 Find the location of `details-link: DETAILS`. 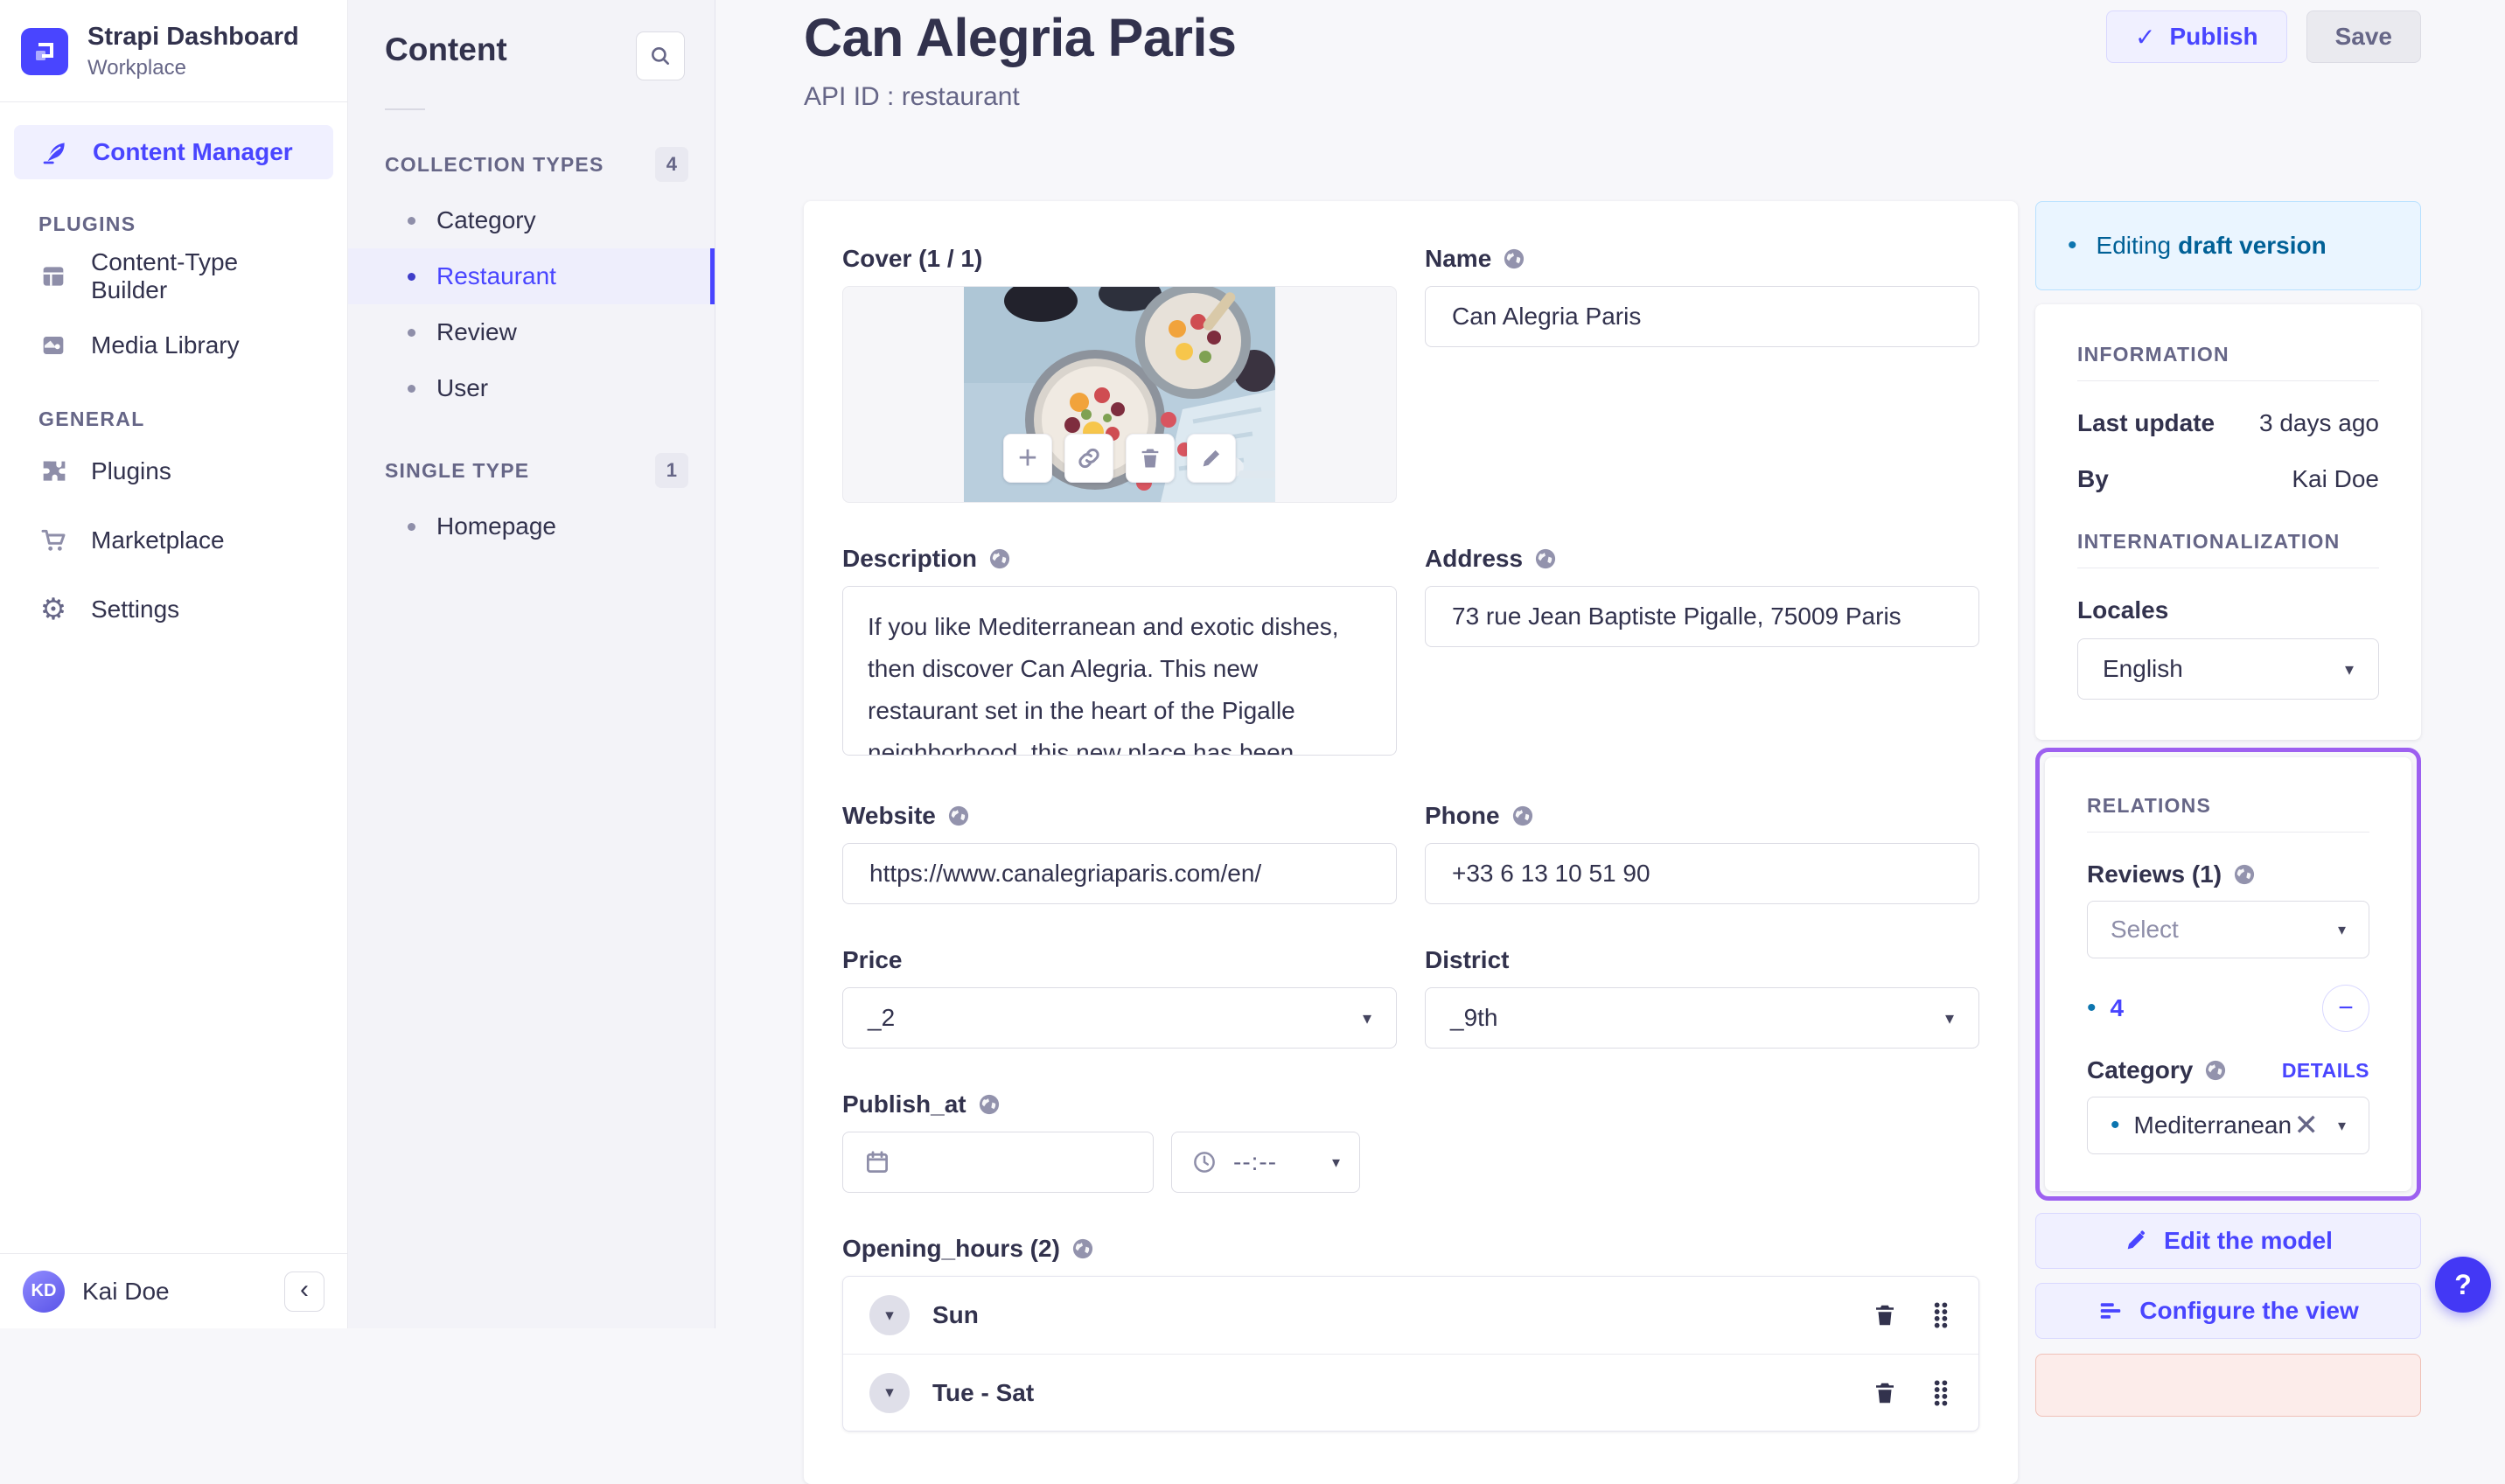

details-link: DETAILS is located at coordinates (2325, 1071).